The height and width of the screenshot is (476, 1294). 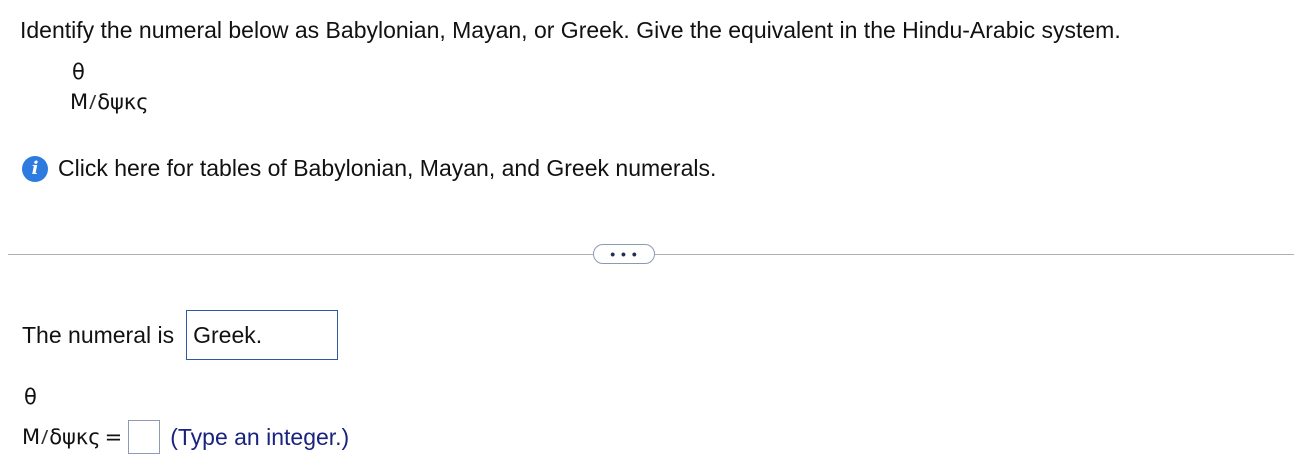 I want to click on equation-numeral-letters: δψκς, so click(x=75, y=436).